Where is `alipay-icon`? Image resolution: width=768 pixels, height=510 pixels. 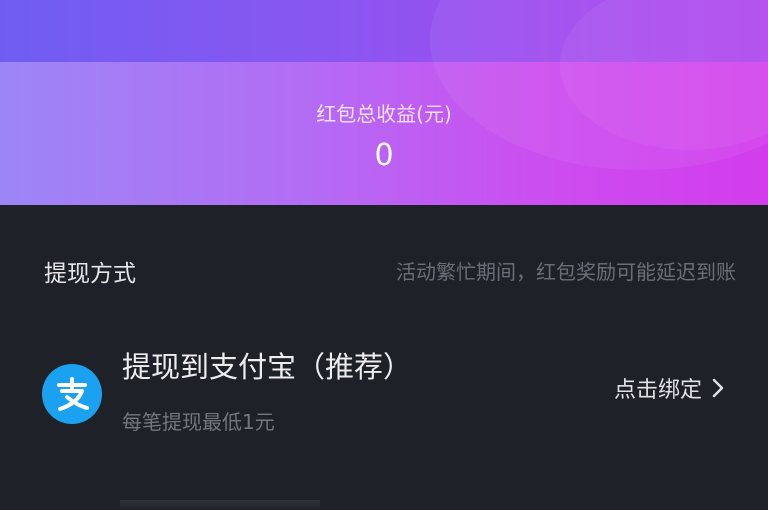 alipay-icon is located at coordinates (72, 394).